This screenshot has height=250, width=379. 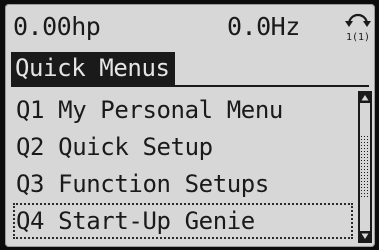 What do you see at coordinates (263, 26) in the screenshot?
I see `frequency-readout: 0.0Hz` at bounding box center [263, 26].